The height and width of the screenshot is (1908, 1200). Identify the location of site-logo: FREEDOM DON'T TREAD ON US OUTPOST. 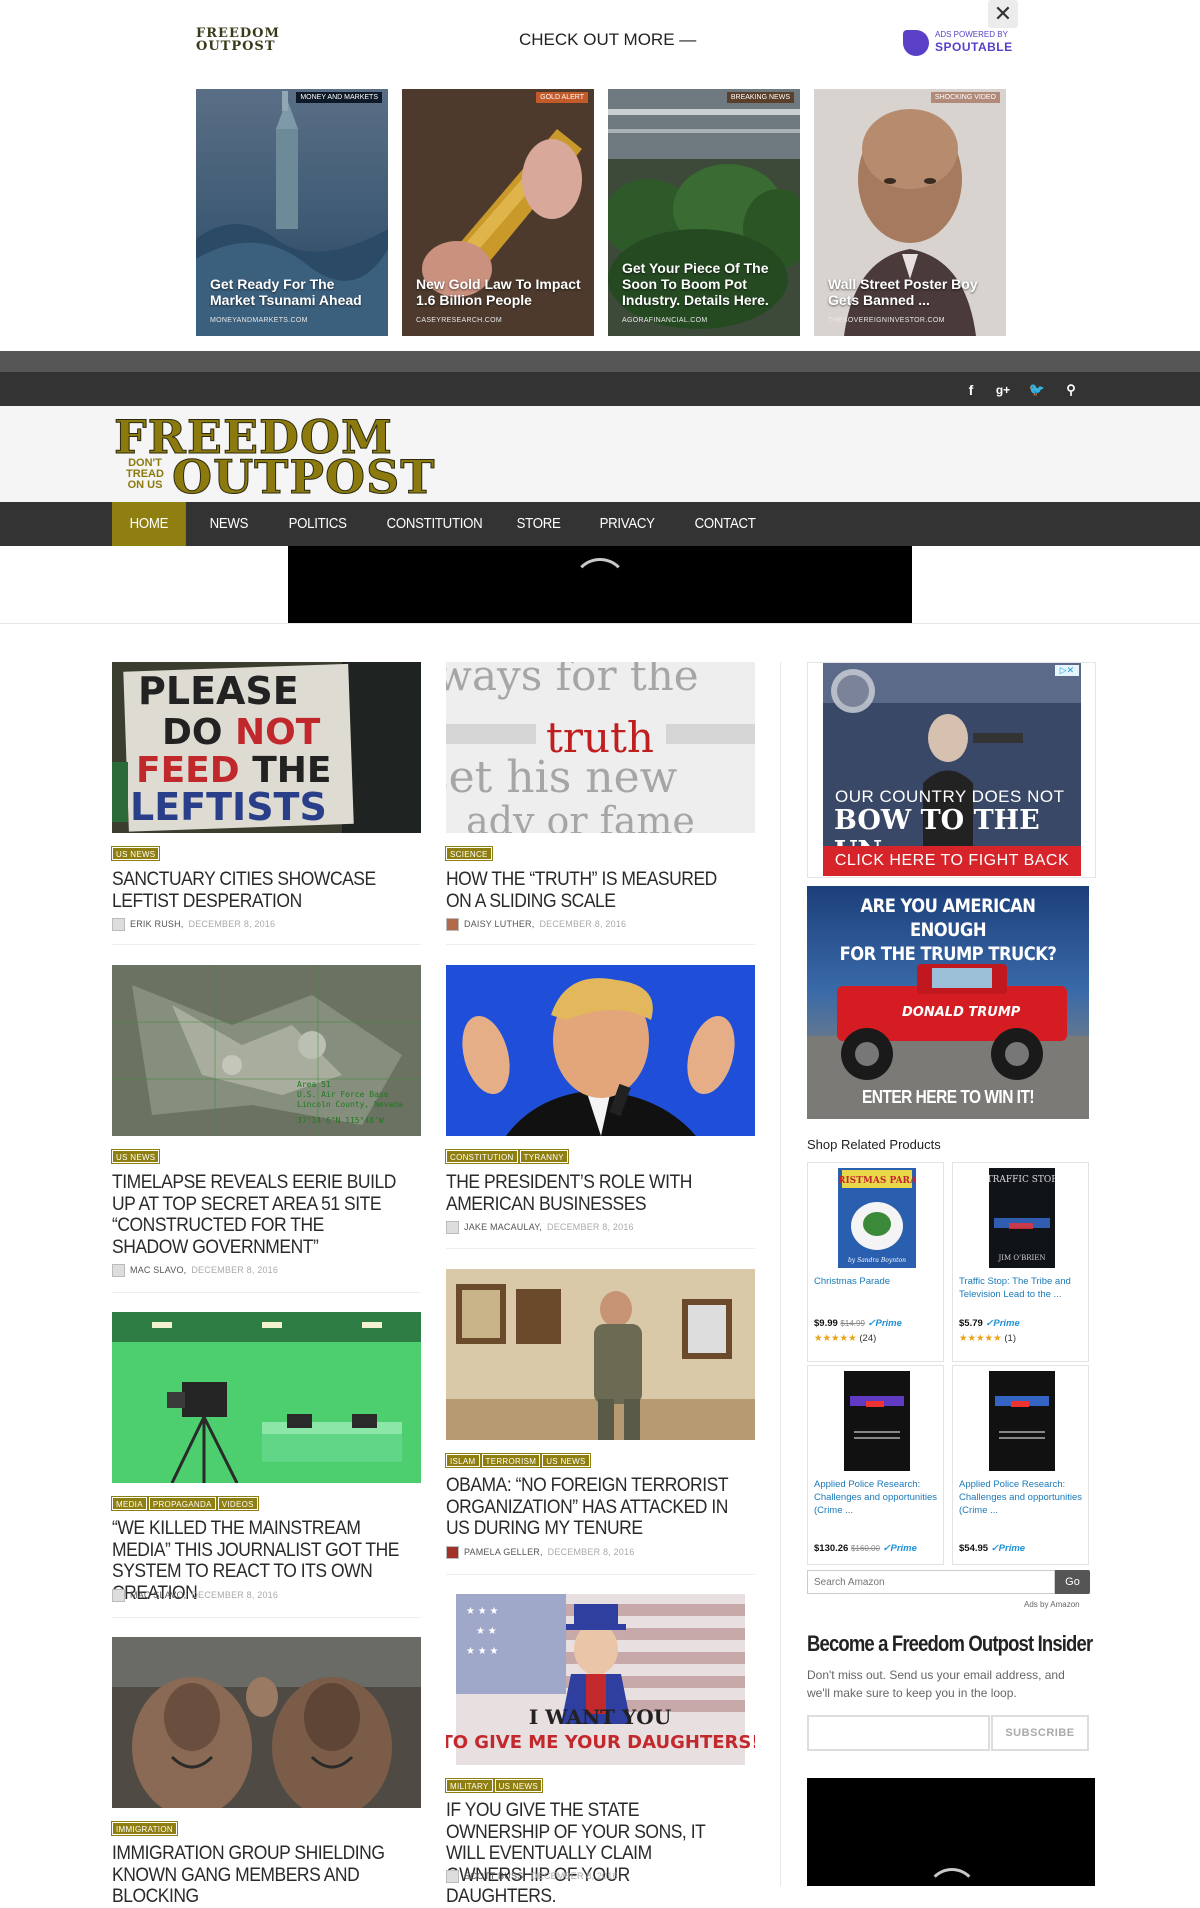
(282, 459).